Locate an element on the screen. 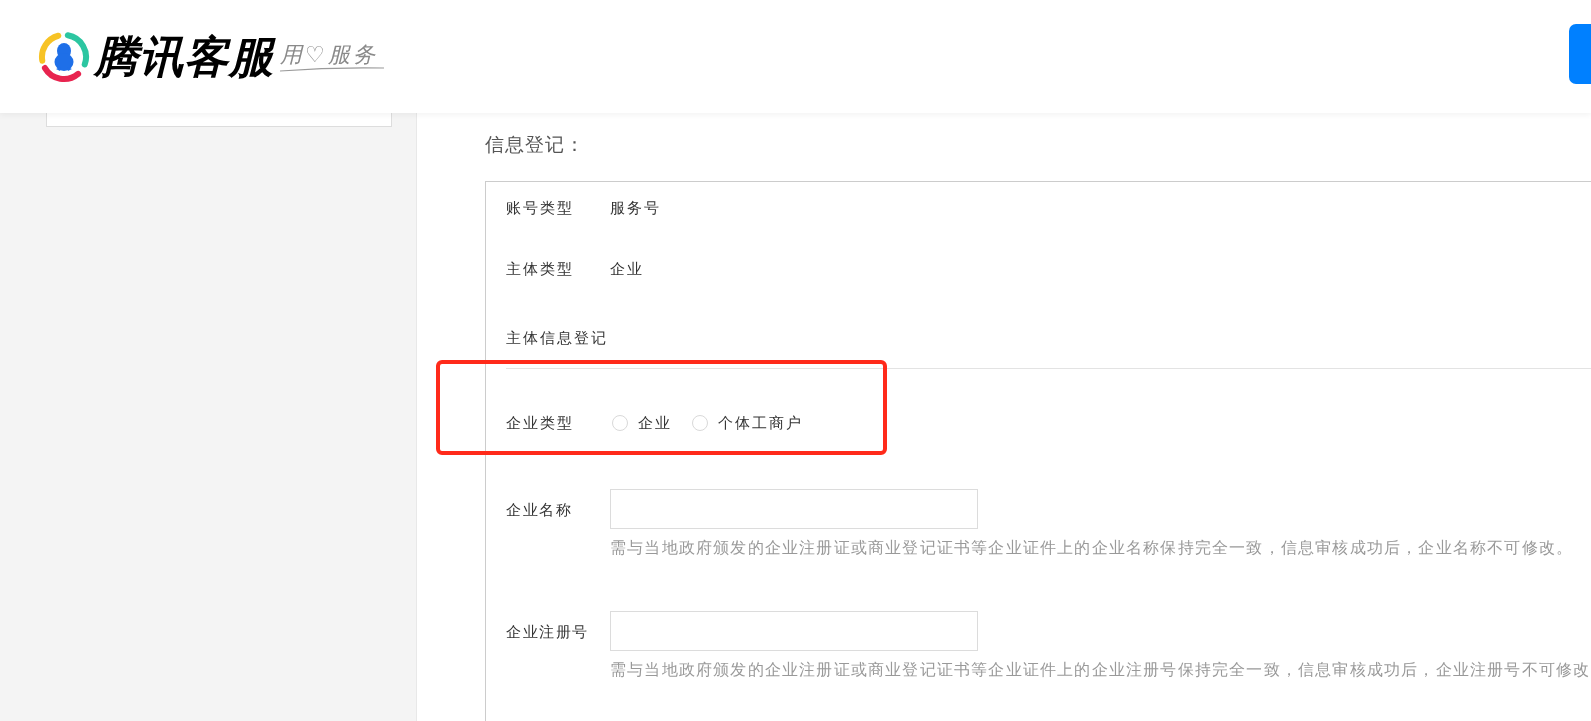 Image resolution: width=1591 pixels, height=721 pixels. field-label: 企业类型 is located at coordinates (540, 423).